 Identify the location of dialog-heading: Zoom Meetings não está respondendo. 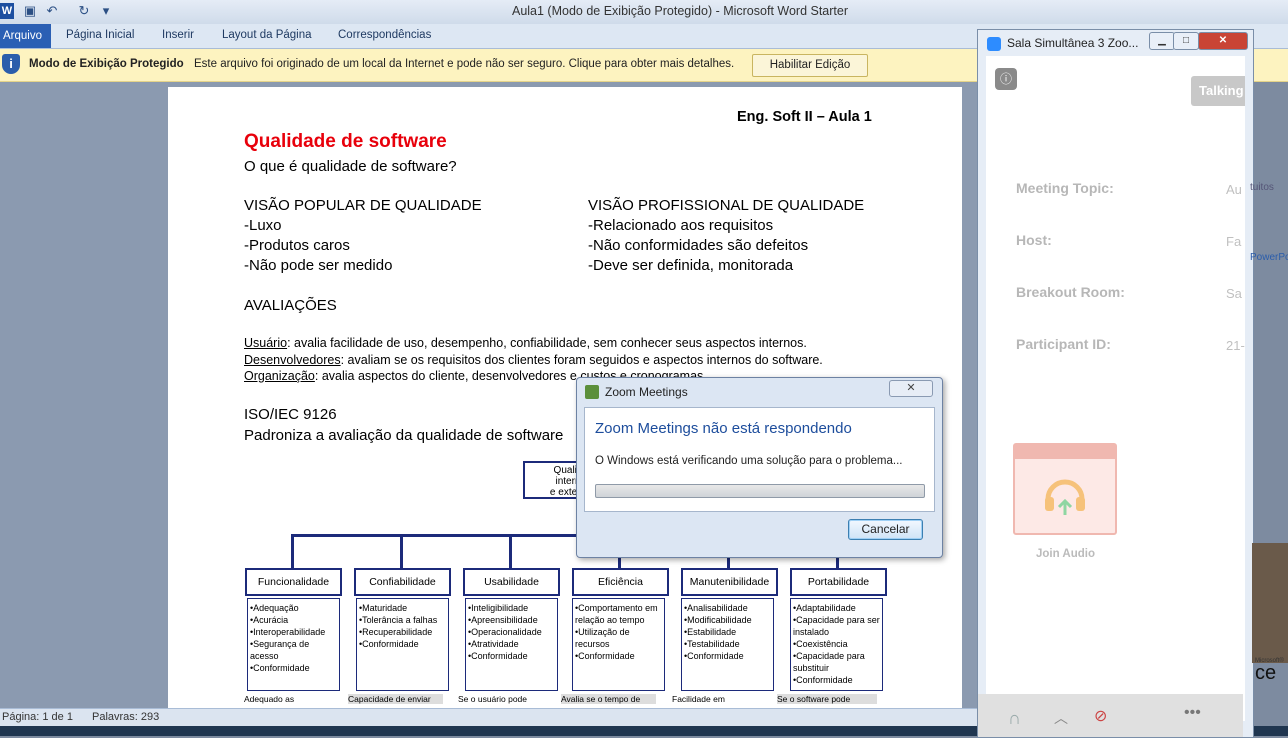
(723, 428).